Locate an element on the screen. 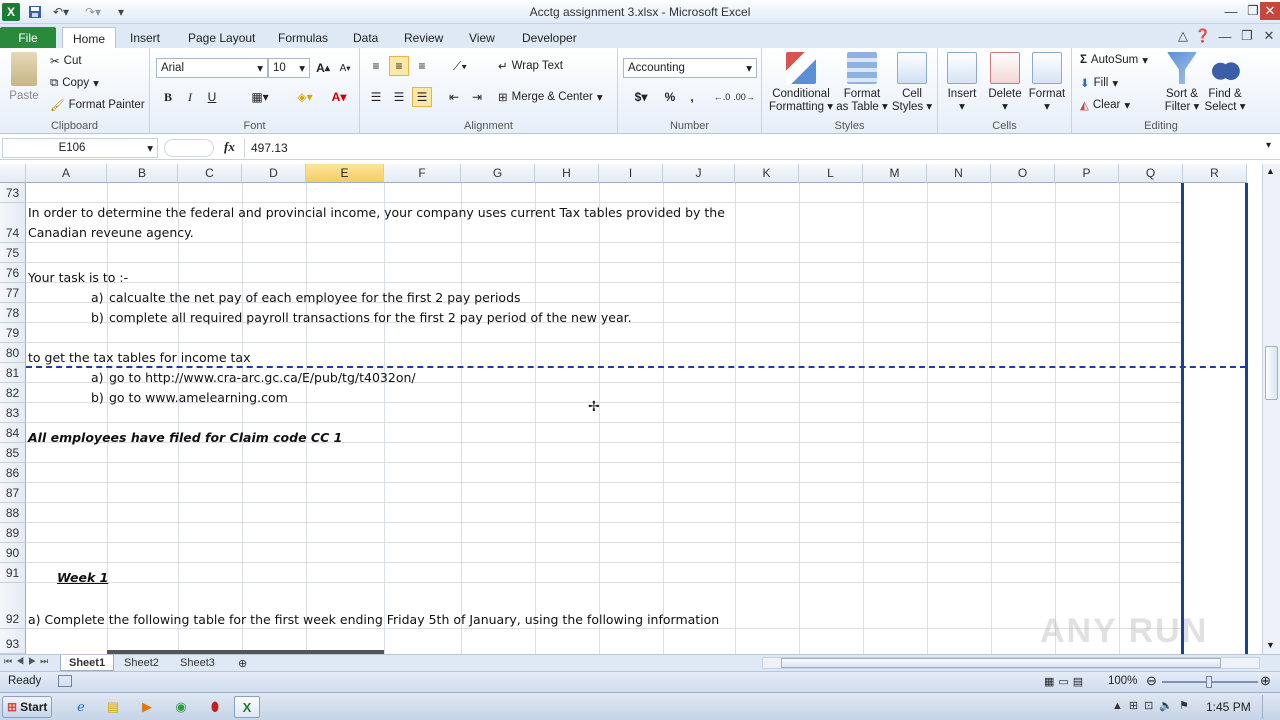 The width and height of the screenshot is (1280, 720). copy-button: ⧉ Copy ▾ is located at coordinates (74, 83).